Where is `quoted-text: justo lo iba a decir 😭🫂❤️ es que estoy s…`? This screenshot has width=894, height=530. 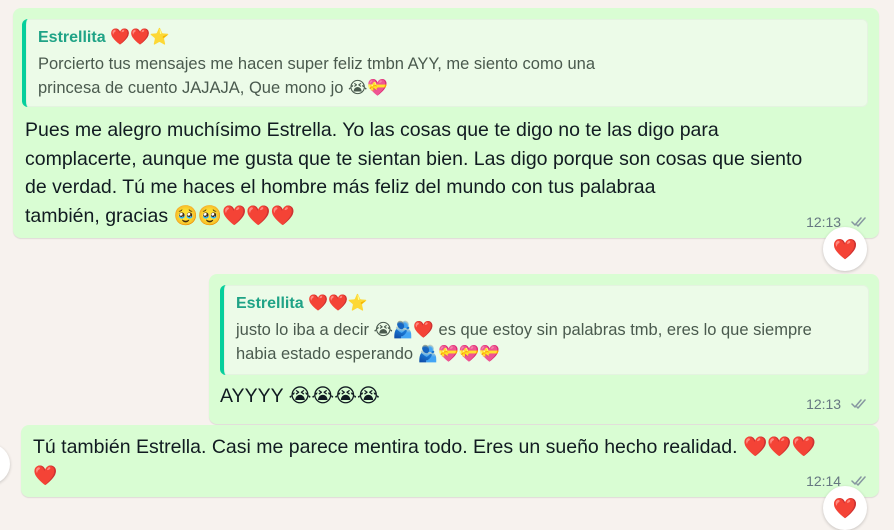
quoted-text: justo lo iba a decir 😭🫂❤️ es que estoy s… is located at coordinates (524, 342).